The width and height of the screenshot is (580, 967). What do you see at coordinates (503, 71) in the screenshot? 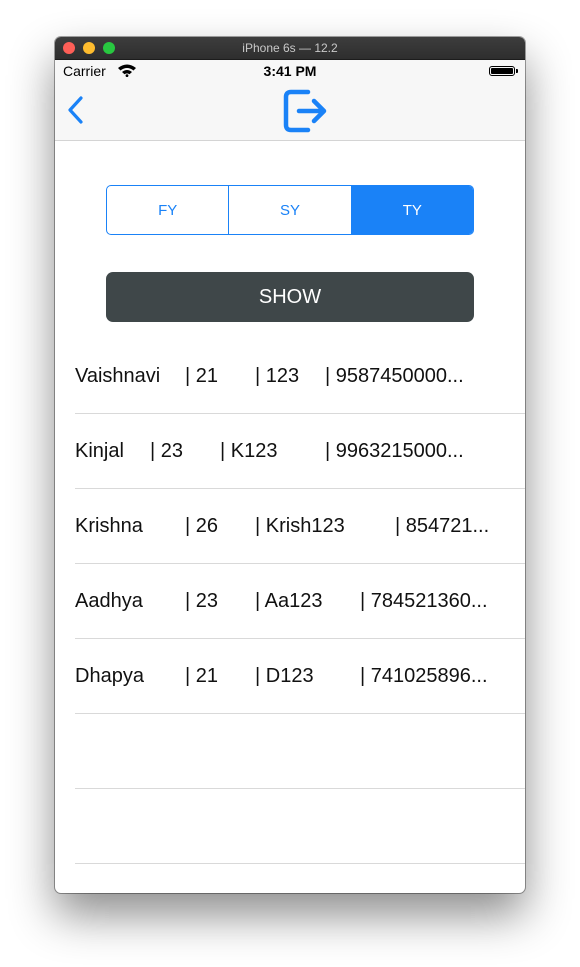
I see `battery-icon` at bounding box center [503, 71].